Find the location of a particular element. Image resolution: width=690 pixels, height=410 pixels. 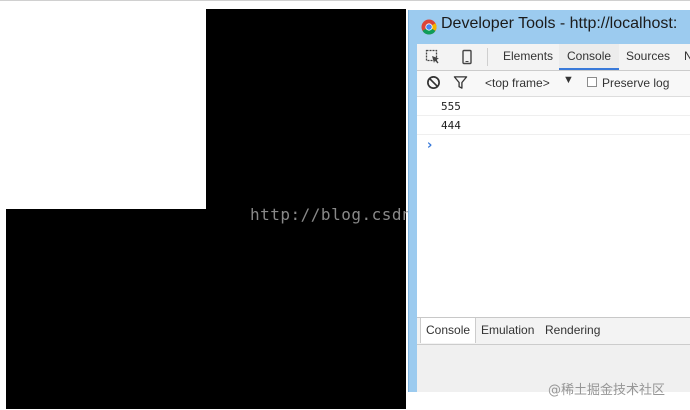

toolbar-separator is located at coordinates (487, 57).